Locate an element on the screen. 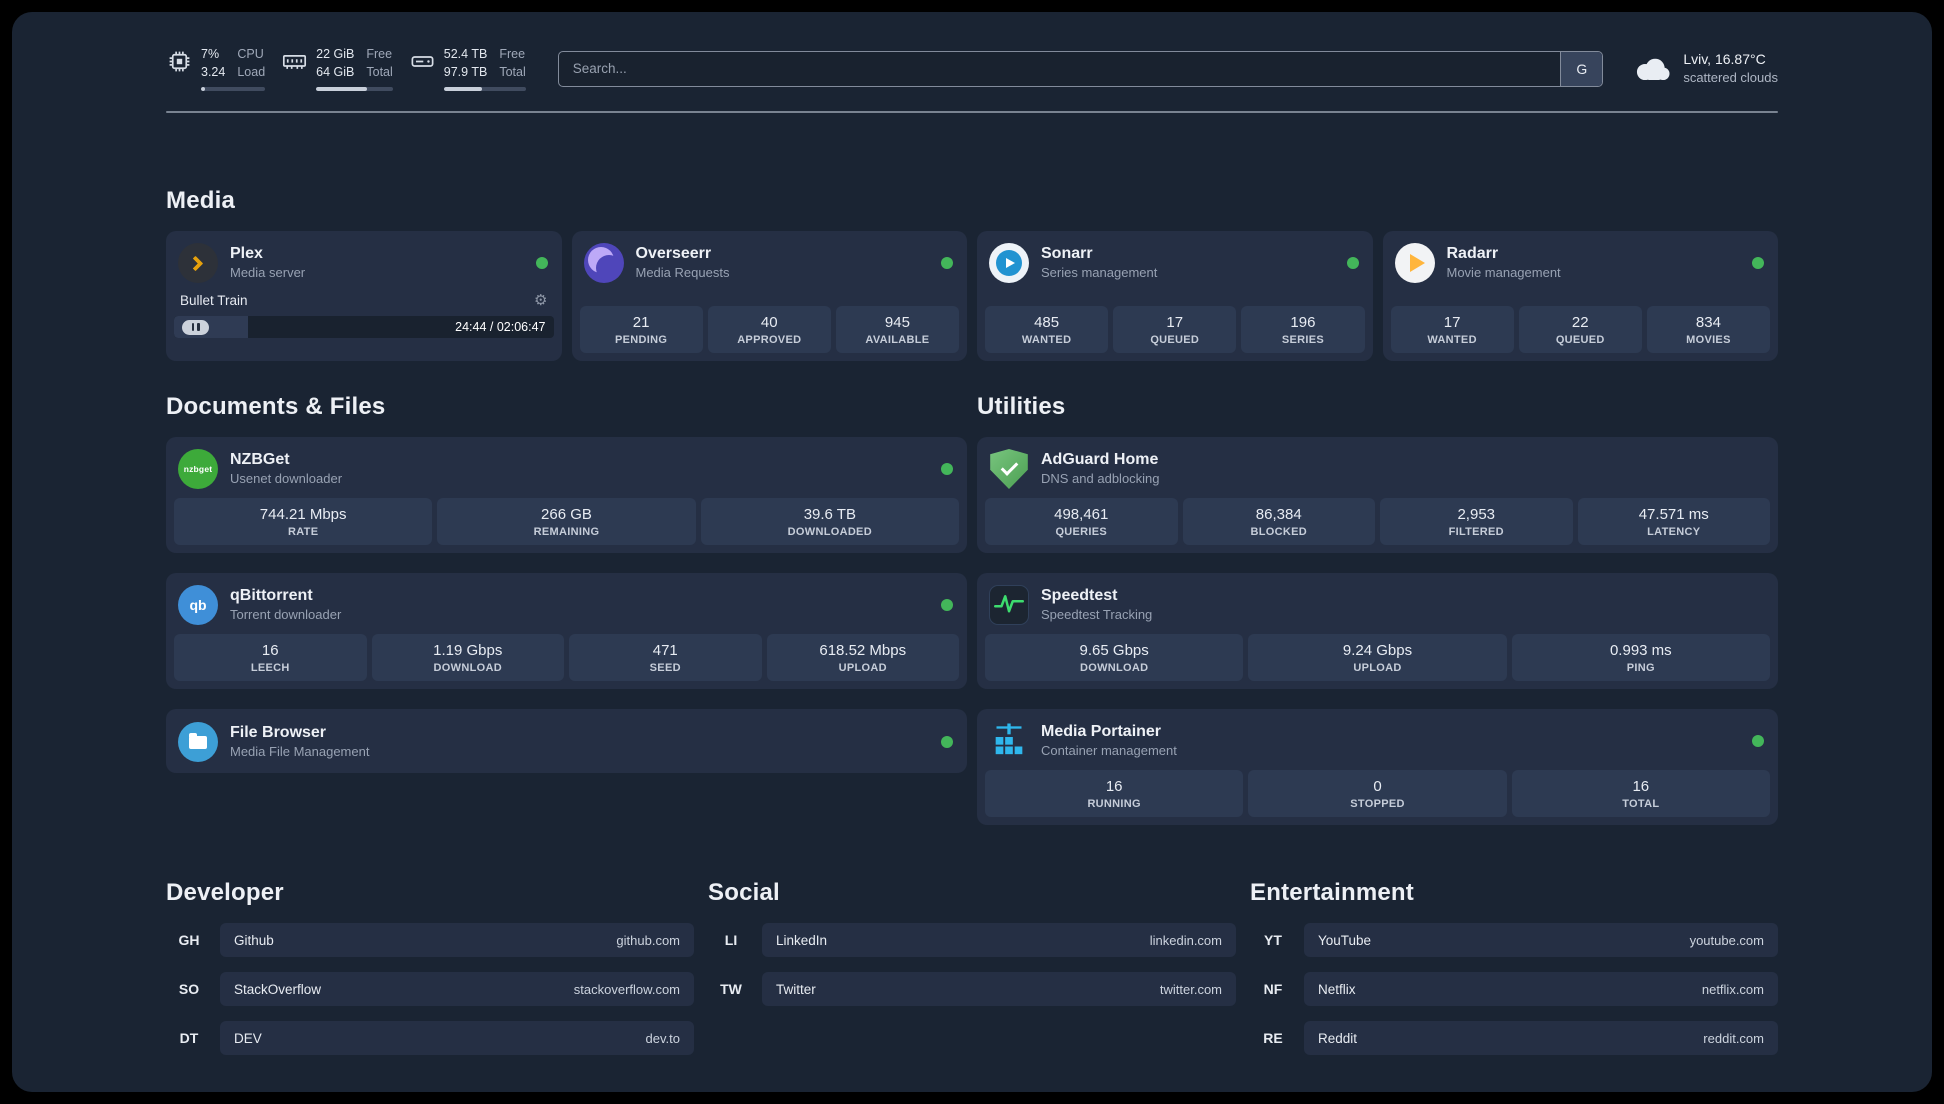  bookmark-linkedin: LinkedIn linkedin.com is located at coordinates (999, 940).